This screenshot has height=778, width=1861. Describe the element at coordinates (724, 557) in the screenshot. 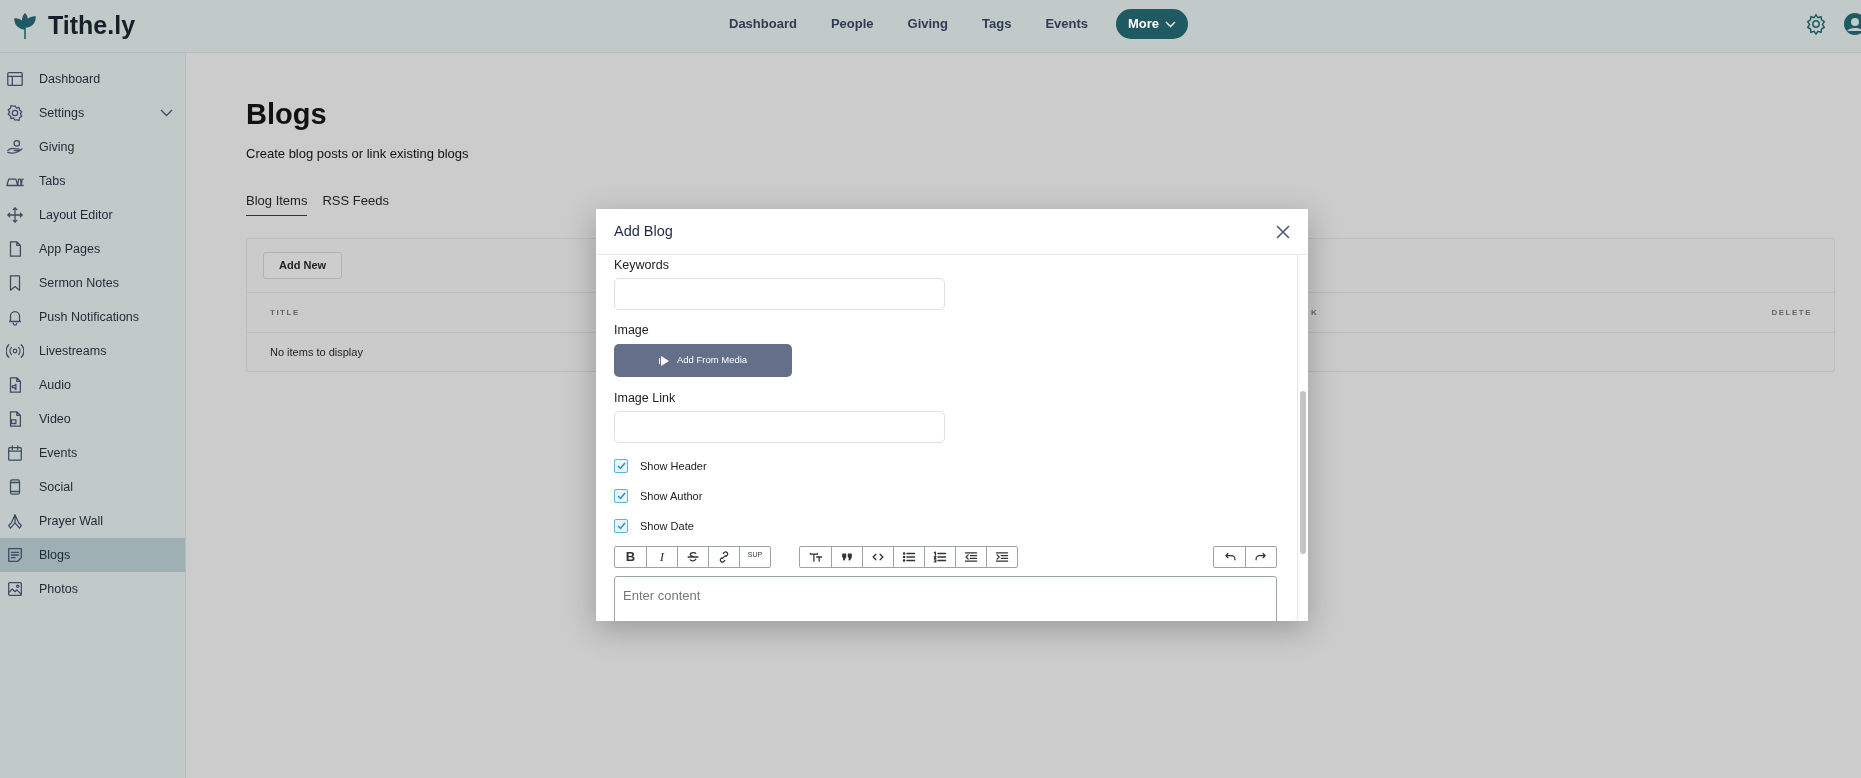

I see `link-icon` at that location.